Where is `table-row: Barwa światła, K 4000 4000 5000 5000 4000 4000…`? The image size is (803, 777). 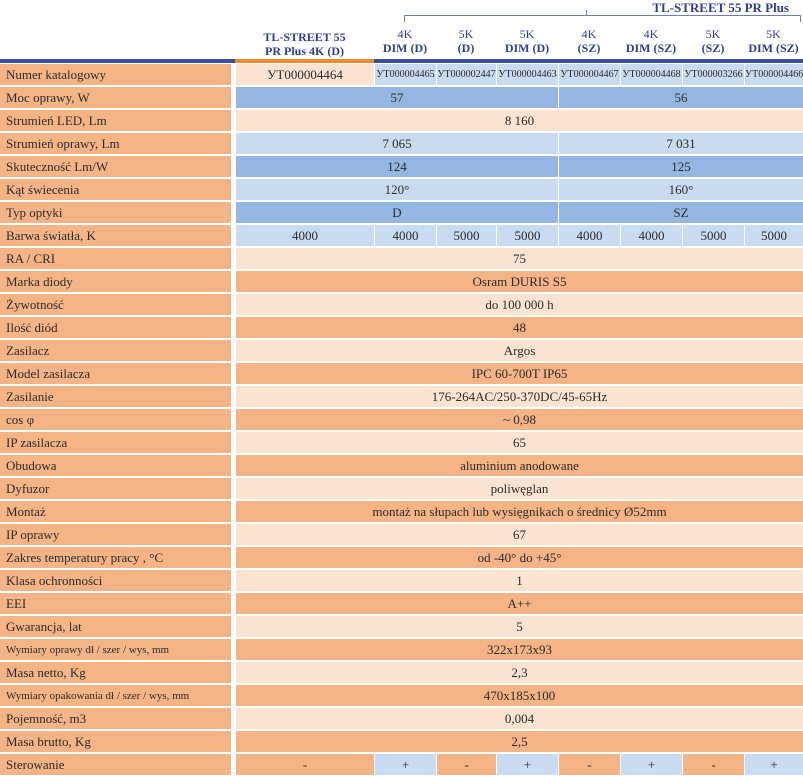
table-row: Barwa światła, K 4000 4000 5000 5000 4000 4000… is located at coordinates (401, 236).